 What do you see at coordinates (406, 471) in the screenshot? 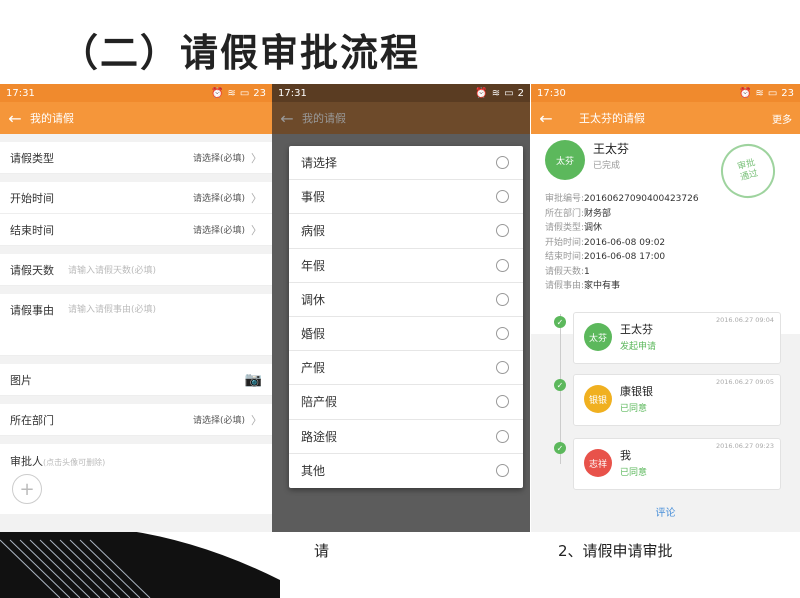
I see `option-9: 其他` at bounding box center [406, 471].